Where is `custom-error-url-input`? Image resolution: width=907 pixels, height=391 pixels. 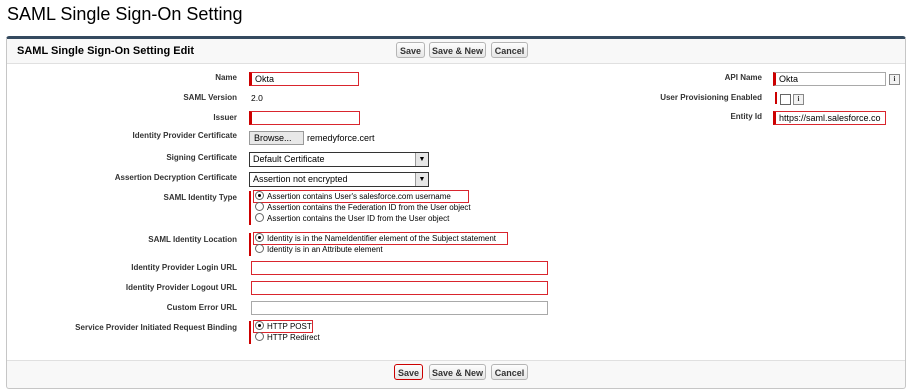
custom-error-url-input is located at coordinates (399, 308).